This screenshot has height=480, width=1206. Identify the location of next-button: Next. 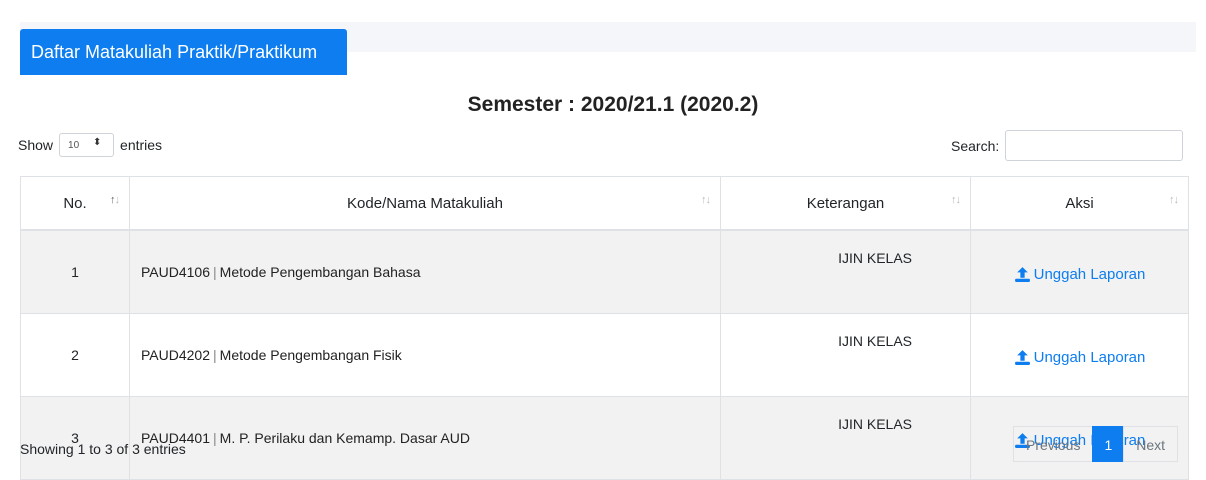
(1151, 444).